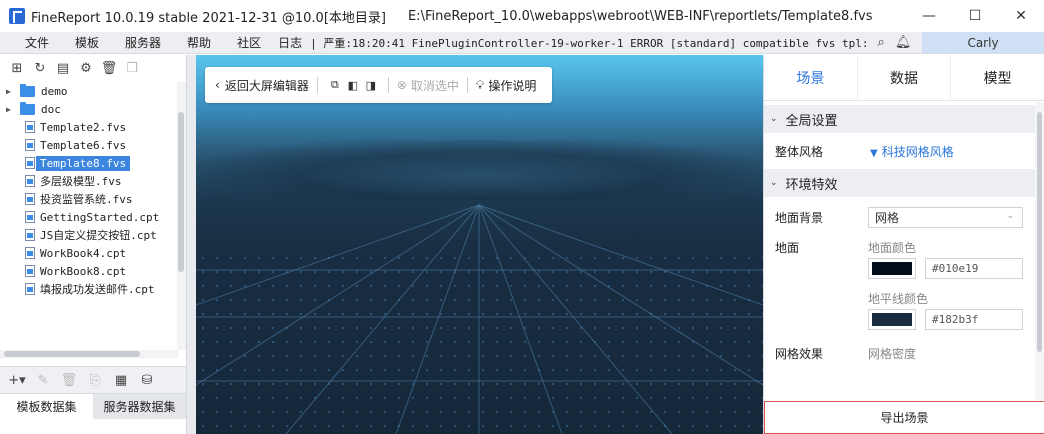 The width and height of the screenshot is (1044, 434). Describe the element at coordinates (983, 42) in the screenshot. I see `user-name: Carly` at that location.